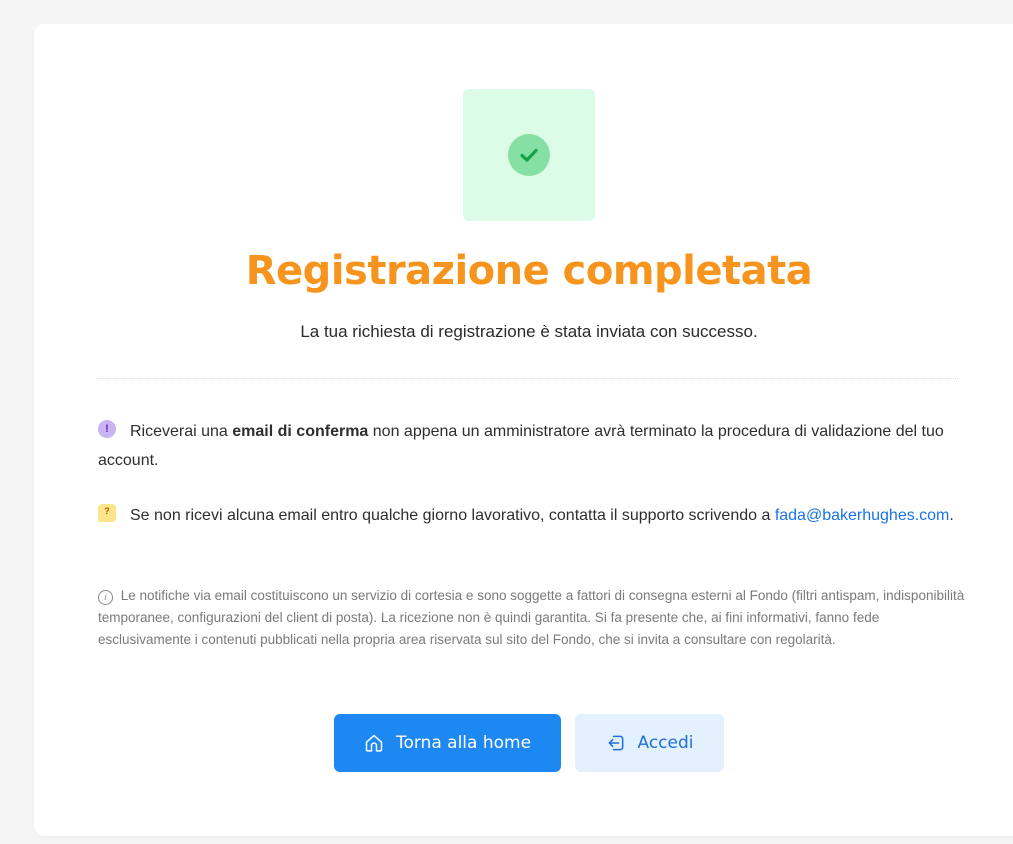 This screenshot has width=1013, height=844. I want to click on page-title: Registrazione completata, so click(529, 271).